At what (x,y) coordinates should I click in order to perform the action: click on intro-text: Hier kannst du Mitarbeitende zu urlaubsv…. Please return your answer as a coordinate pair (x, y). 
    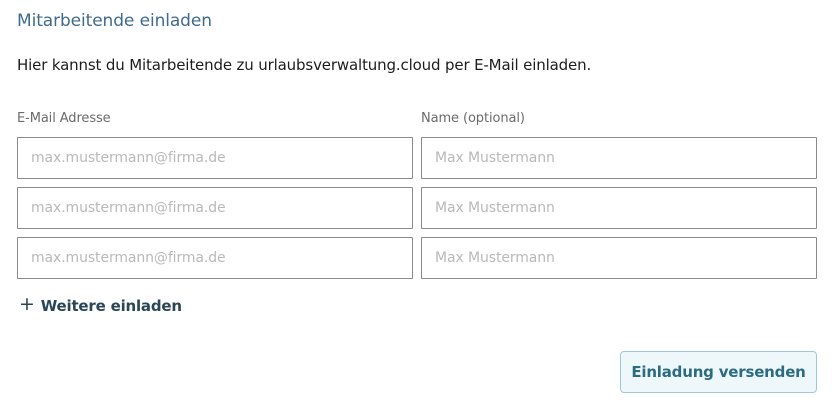
    Looking at the image, I should click on (304, 65).